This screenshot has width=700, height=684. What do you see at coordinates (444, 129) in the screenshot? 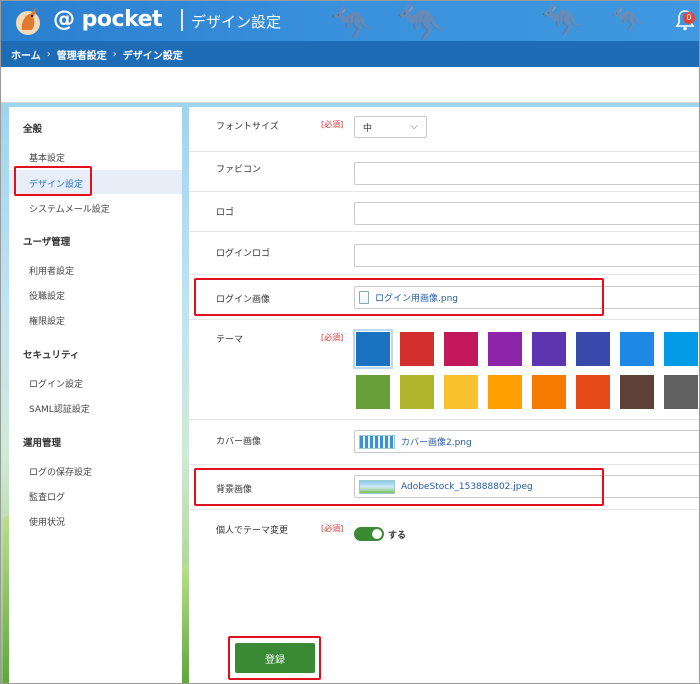
I see `form-row-font-size: フォントサイズ [必須] 中 ⌵` at bounding box center [444, 129].